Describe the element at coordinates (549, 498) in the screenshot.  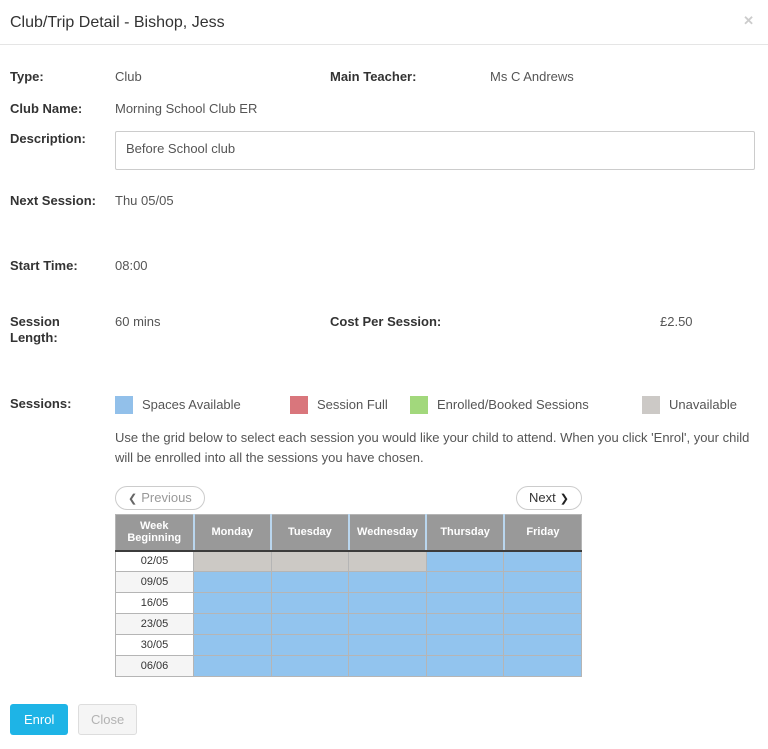
I see `next-button: Next ❯` at that location.